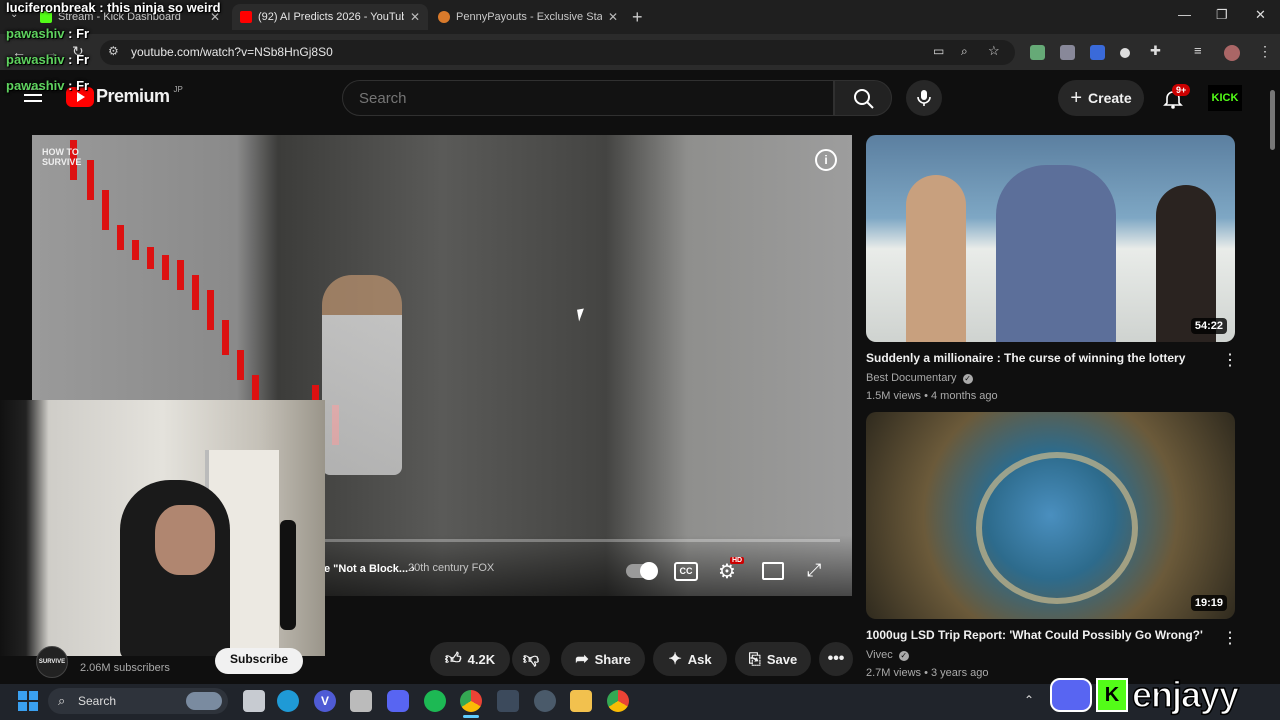  Describe the element at coordinates (1076, 97) in the screenshot. I see `plus-icon: +` at that location.